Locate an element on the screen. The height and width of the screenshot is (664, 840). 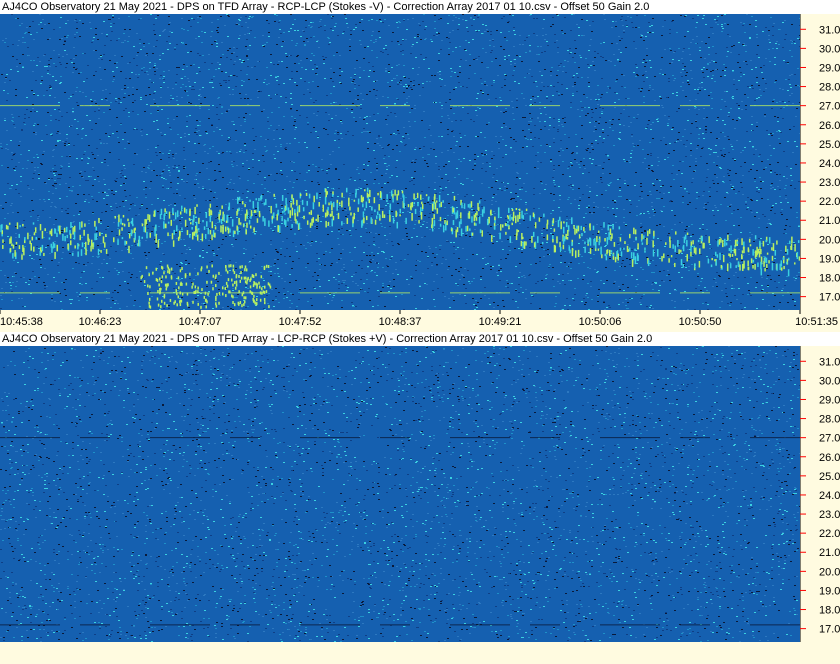
x-tick-label: 10:47:52 is located at coordinates (300, 322).